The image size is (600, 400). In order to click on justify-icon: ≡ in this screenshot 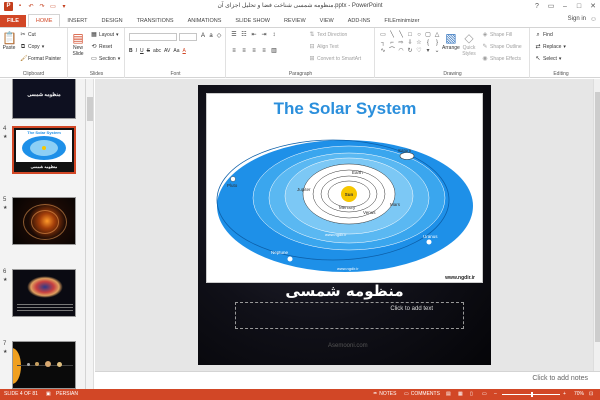, I will do `click(264, 51)`.